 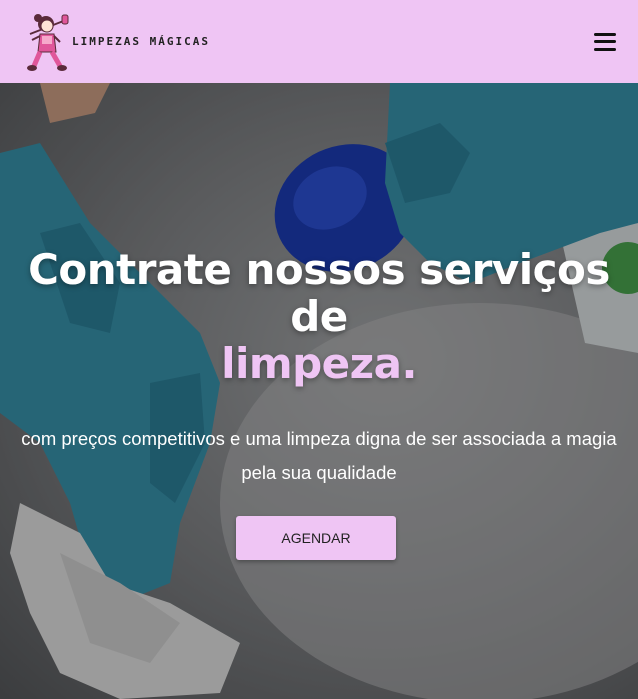 I want to click on cleaning-lady-mascot-icon, so click(x=48, y=42).